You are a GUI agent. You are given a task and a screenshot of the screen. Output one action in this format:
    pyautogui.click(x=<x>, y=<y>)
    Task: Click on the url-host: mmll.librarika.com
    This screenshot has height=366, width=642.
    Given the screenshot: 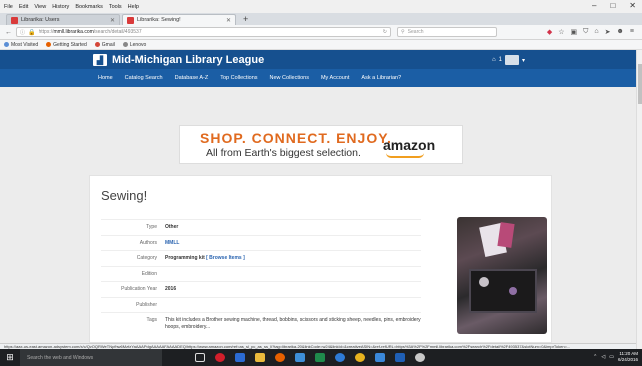 What is the action you would take?
    pyautogui.click(x=73, y=32)
    